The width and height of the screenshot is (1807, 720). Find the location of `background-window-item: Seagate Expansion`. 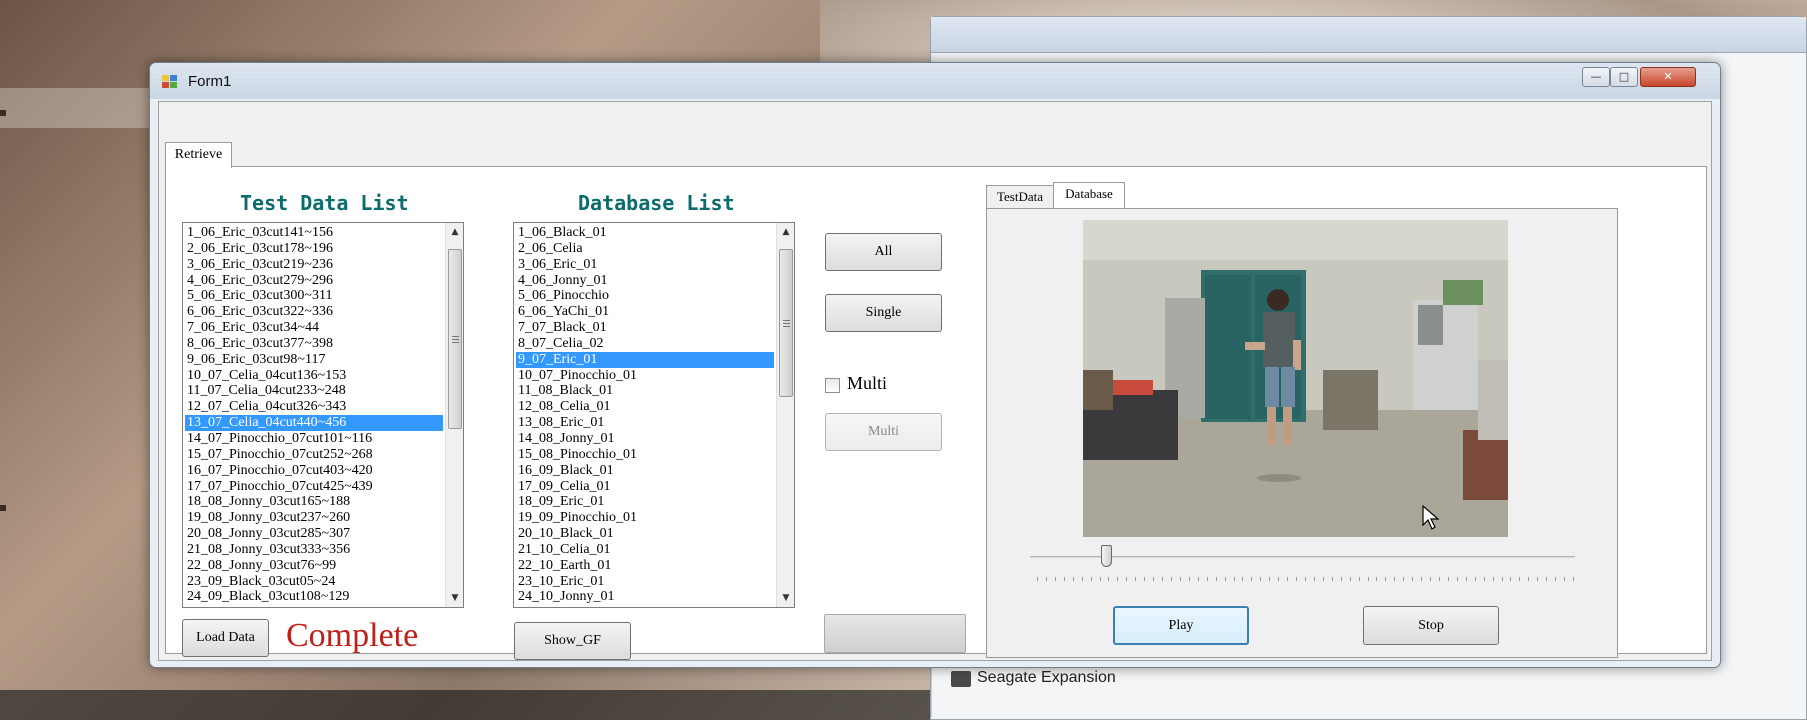

background-window-item: Seagate Expansion is located at coordinates (1046, 678).